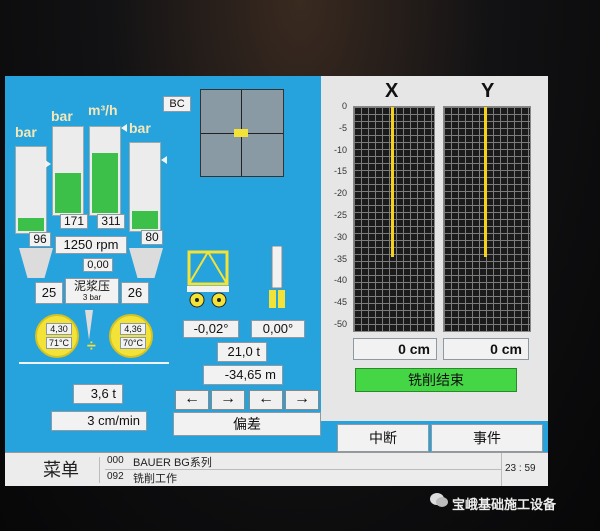 The image size is (600, 531). What do you see at coordinates (172, 463) in the screenshot?
I see `status-line1-text: BAUER BG系列` at bounding box center [172, 463].